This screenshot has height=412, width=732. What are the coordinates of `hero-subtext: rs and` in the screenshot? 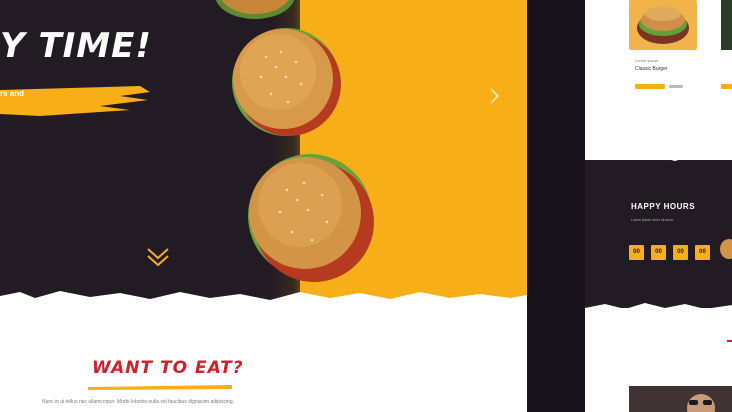 It's located at (12, 93).